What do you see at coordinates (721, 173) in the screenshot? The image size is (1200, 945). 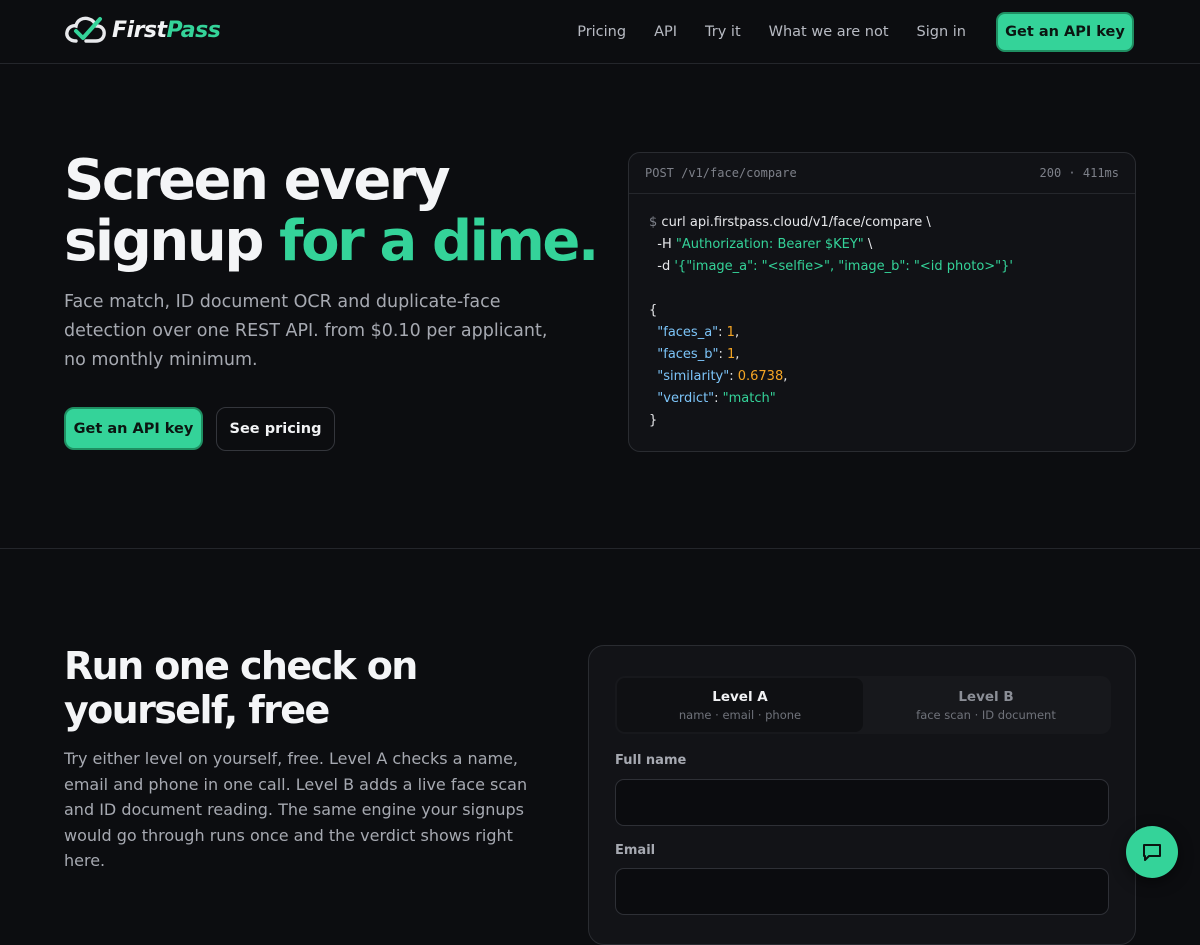 I see `code-endpoint: POST /v1/face/compare` at bounding box center [721, 173].